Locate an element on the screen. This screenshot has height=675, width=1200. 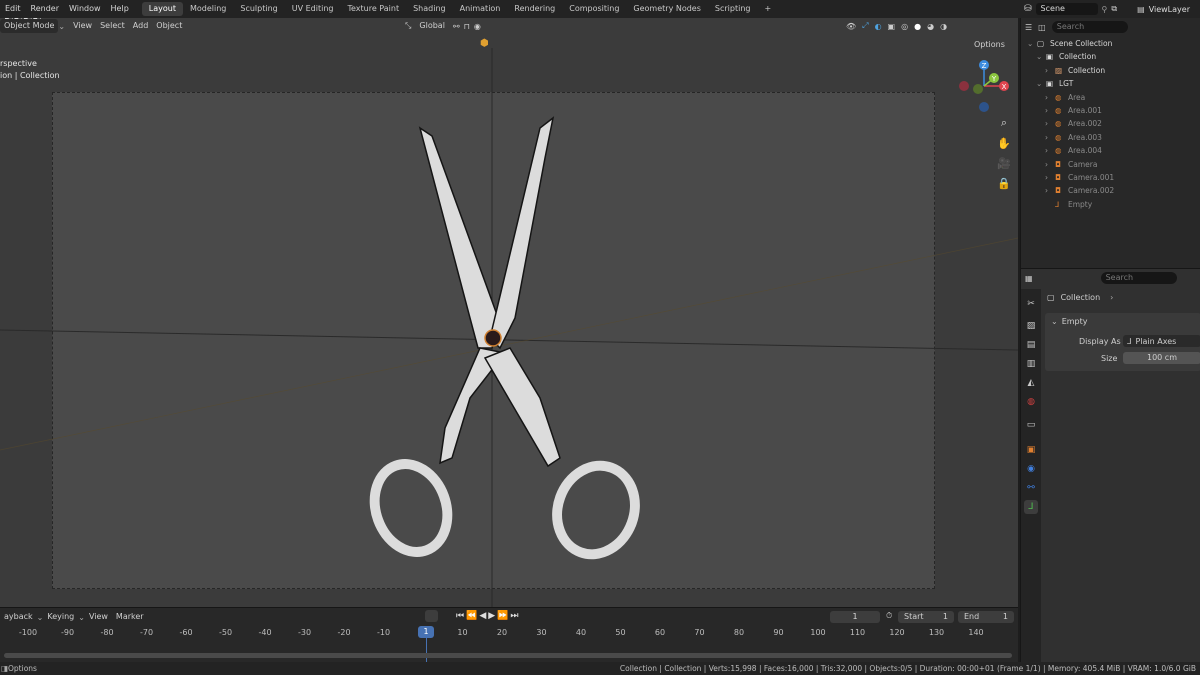
outliner-row: › ◘ Camera.002 is located at coordinates (1110, 190).